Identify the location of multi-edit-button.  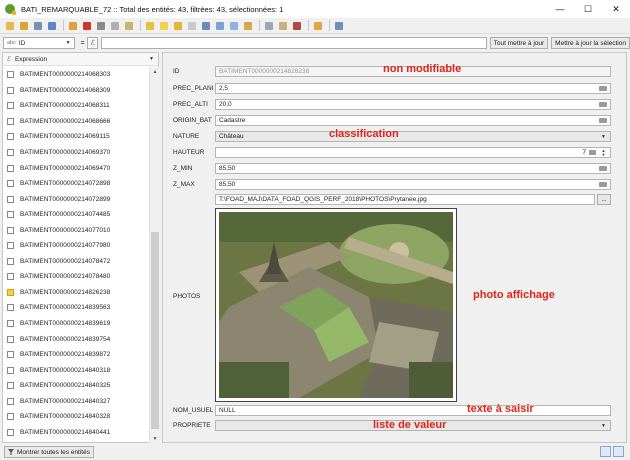
(23, 25).